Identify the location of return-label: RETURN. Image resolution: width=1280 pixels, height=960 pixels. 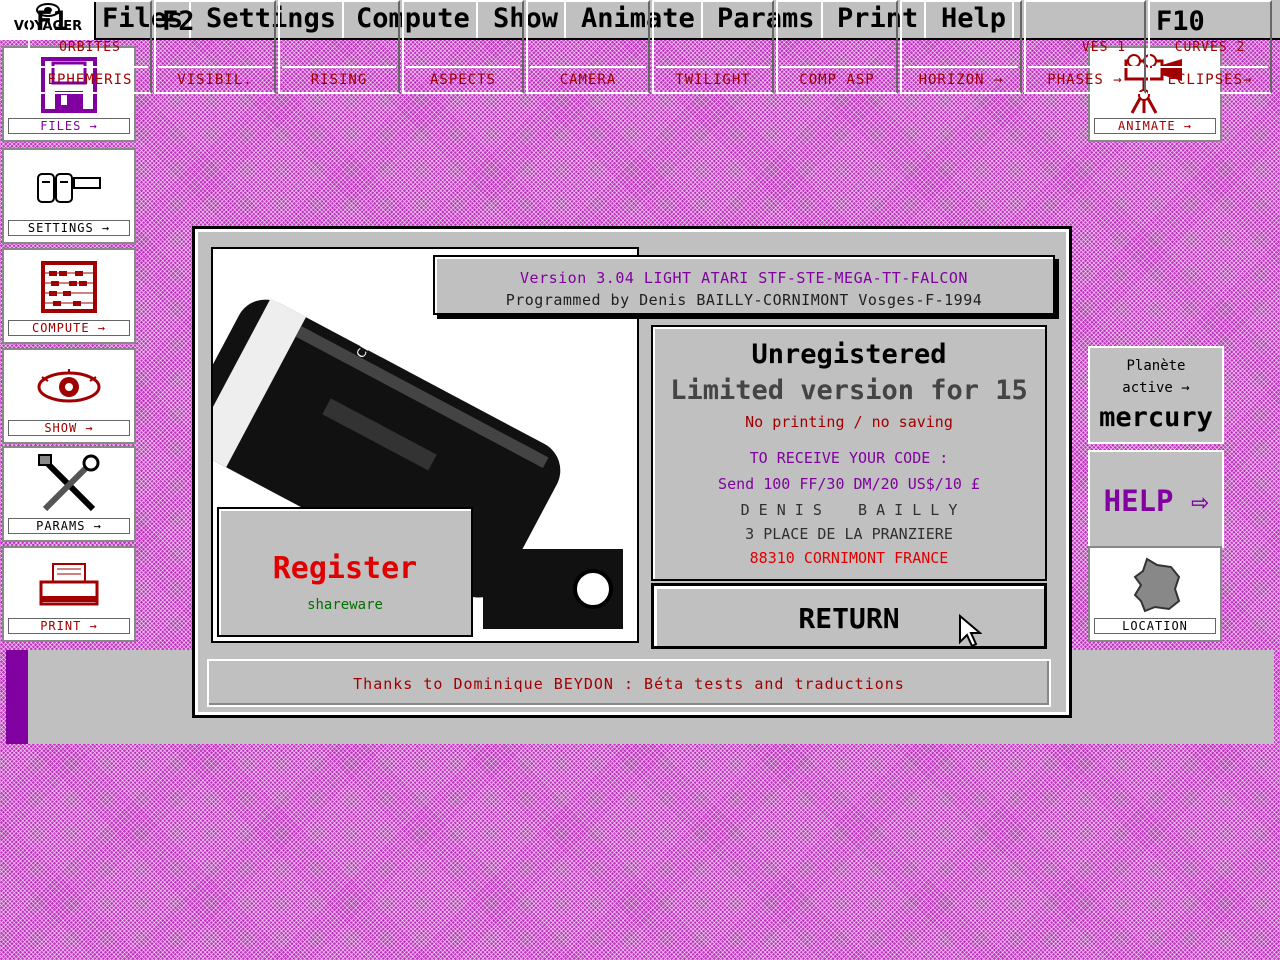
(849, 618).